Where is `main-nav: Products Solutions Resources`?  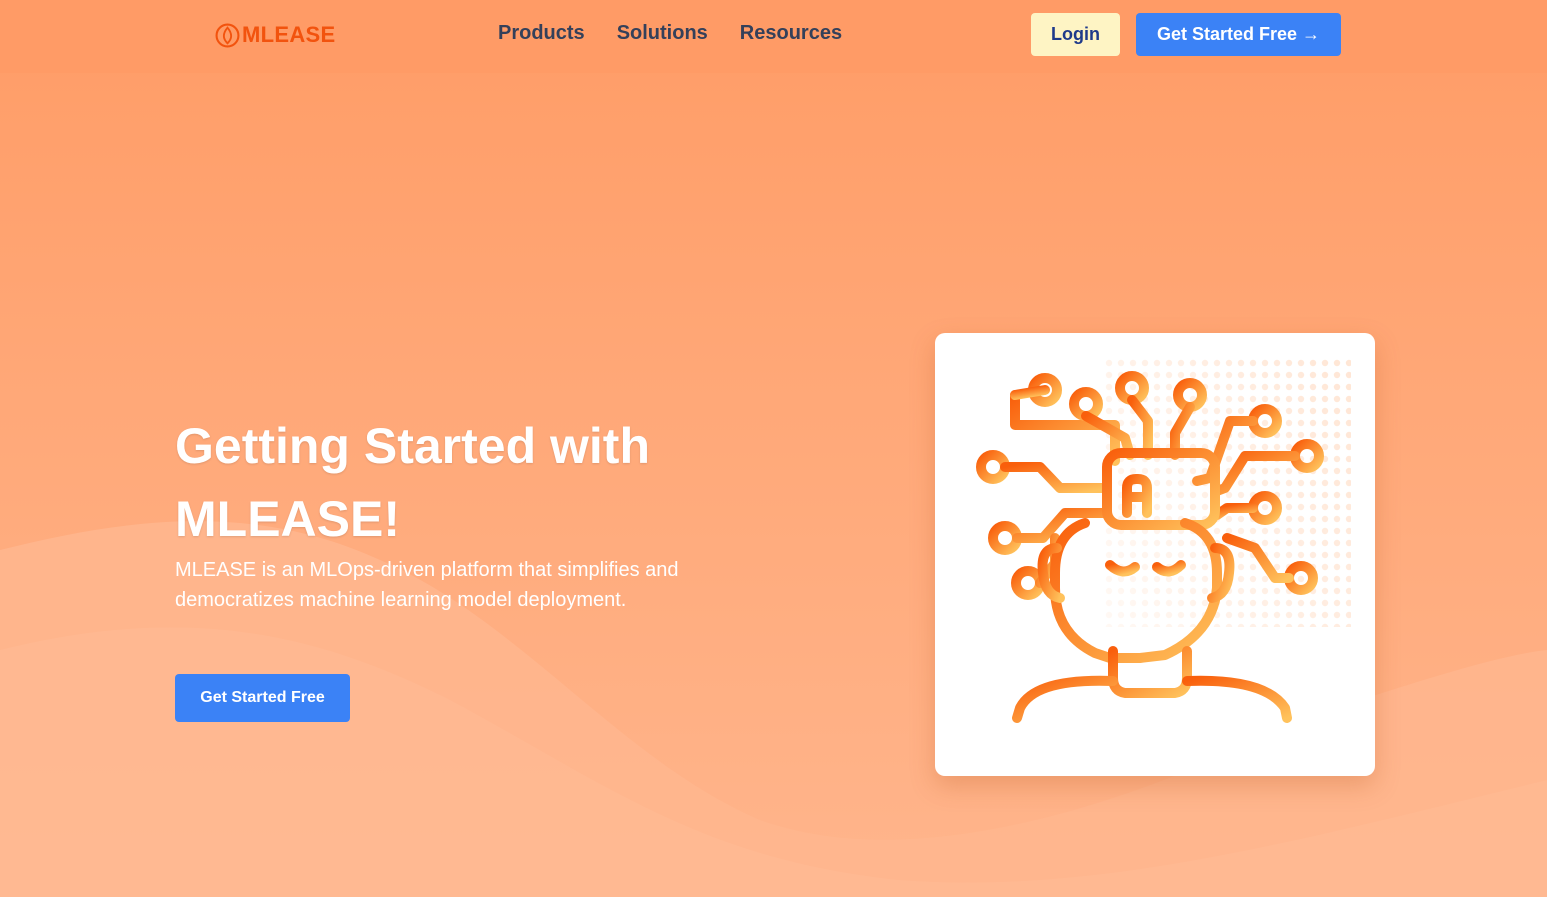 main-nav: Products Solutions Resources is located at coordinates (670, 33).